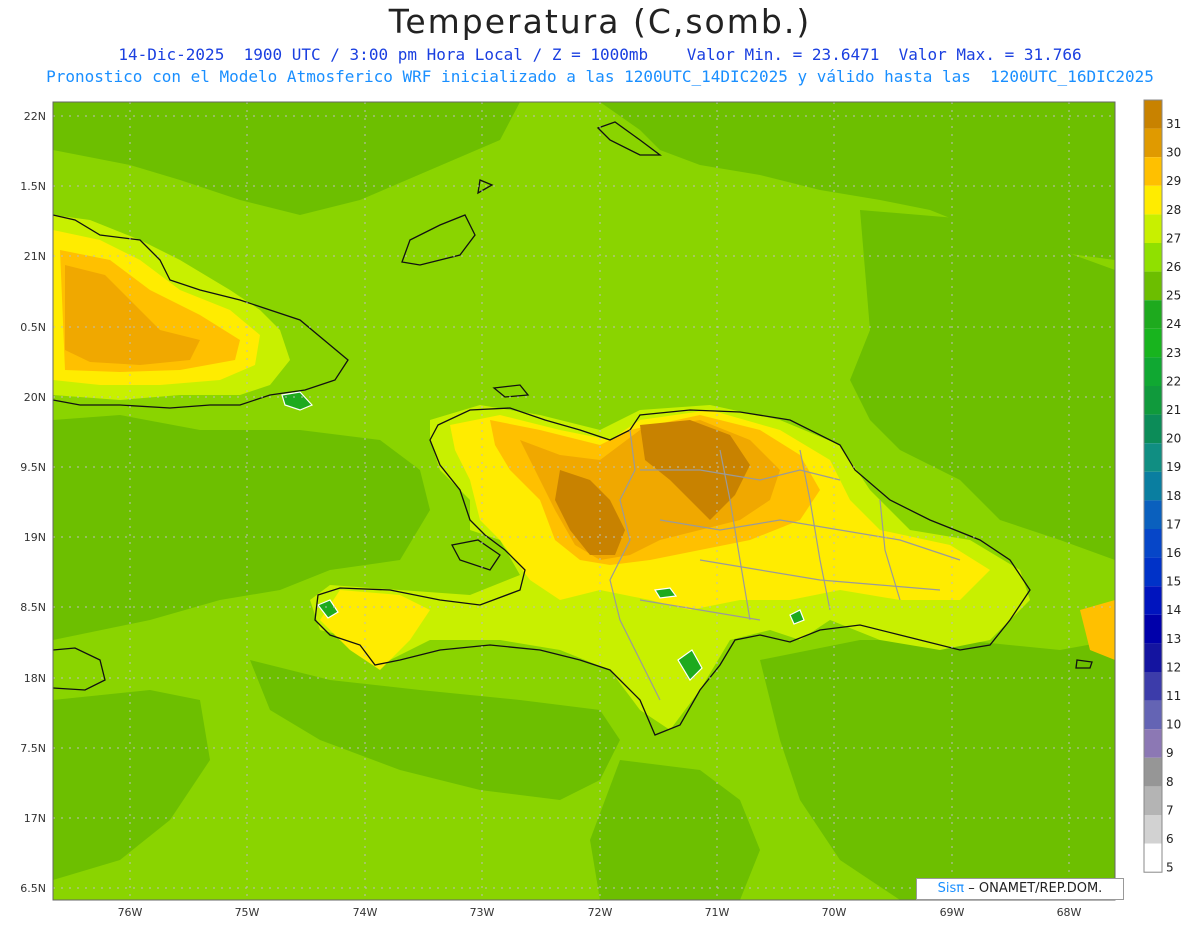 The width and height of the screenshot is (1200, 927). What do you see at coordinates (1069, 912) in the screenshot?
I see `lon-label: 68W` at bounding box center [1069, 912].